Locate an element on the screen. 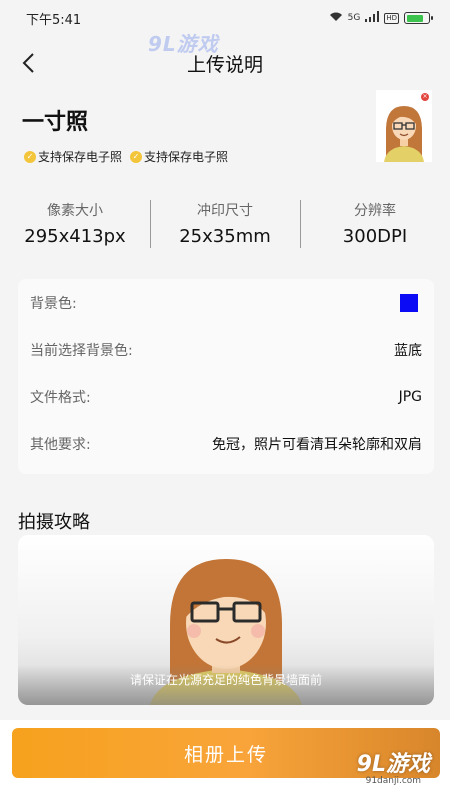 This screenshot has width=450, height=800. info-row-other: 其他要求: 免冠，照片可看清耳朵轮廓和双肩 is located at coordinates (226, 443).